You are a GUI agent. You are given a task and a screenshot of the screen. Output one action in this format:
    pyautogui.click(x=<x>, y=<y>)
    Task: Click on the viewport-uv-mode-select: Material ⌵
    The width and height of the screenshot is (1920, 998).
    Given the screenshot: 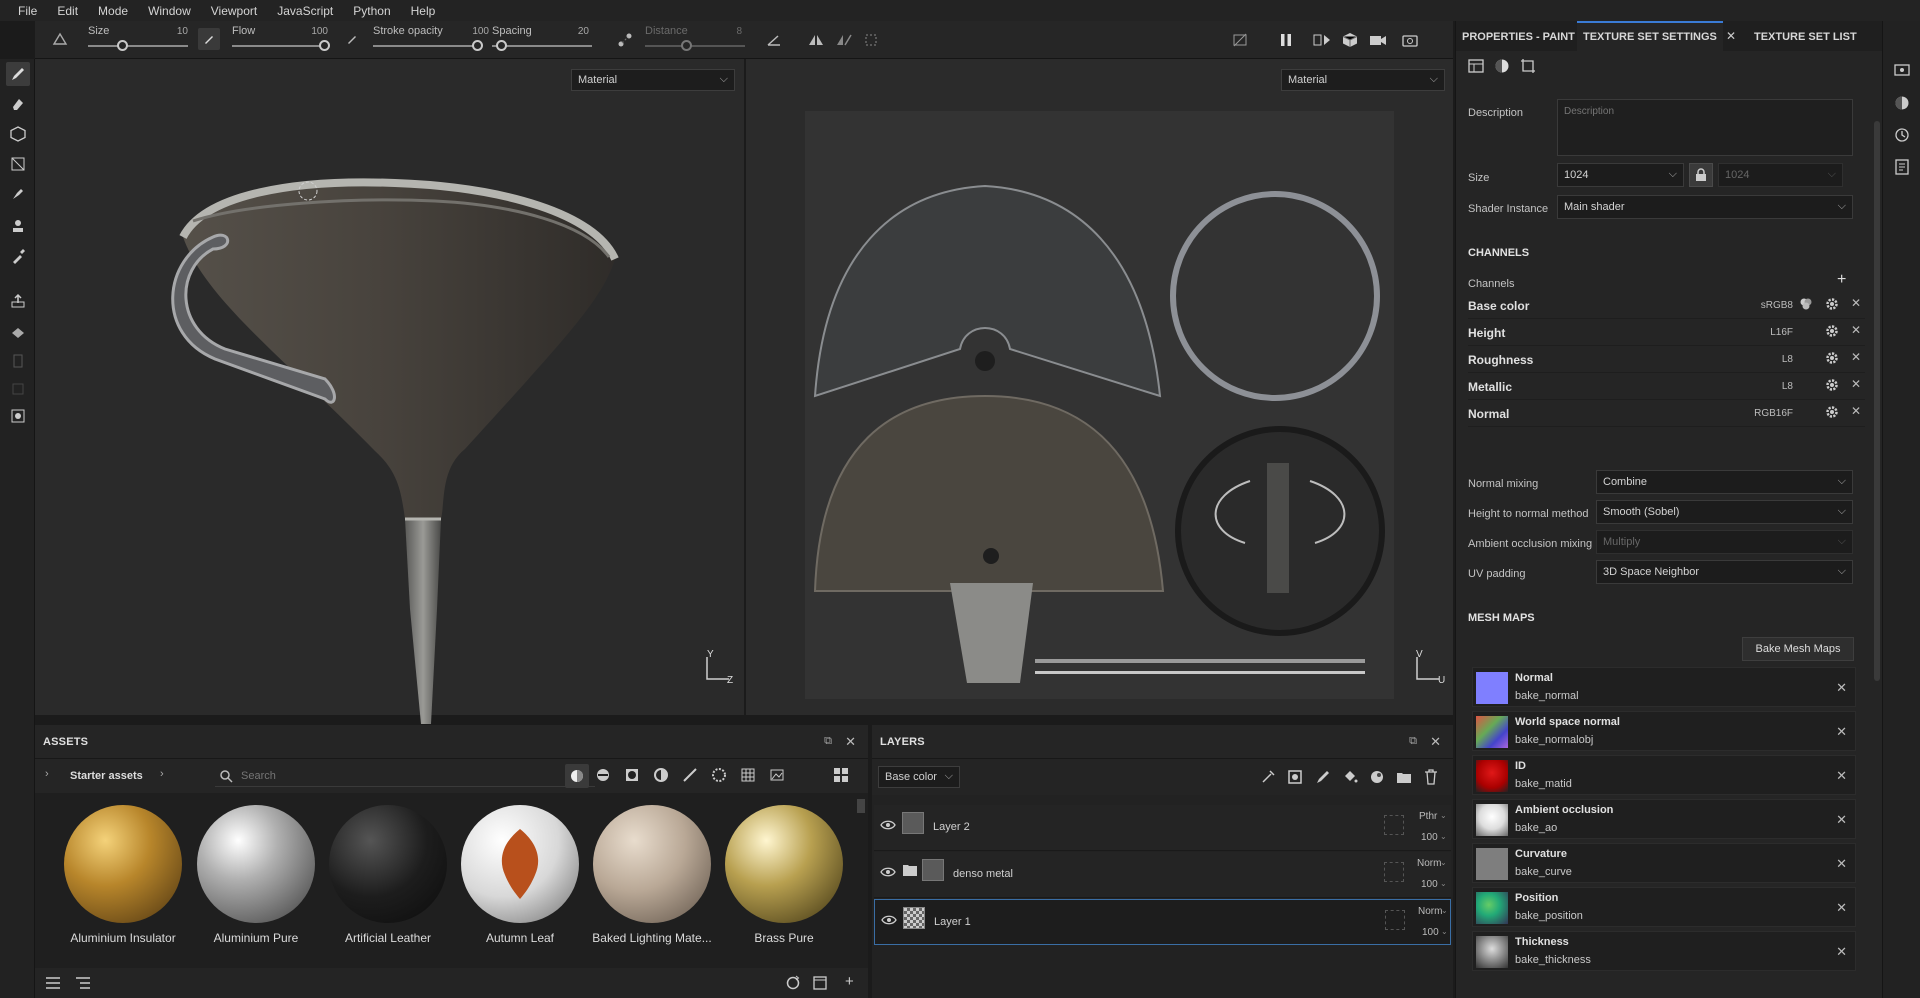 What is the action you would take?
    pyautogui.click(x=1363, y=80)
    